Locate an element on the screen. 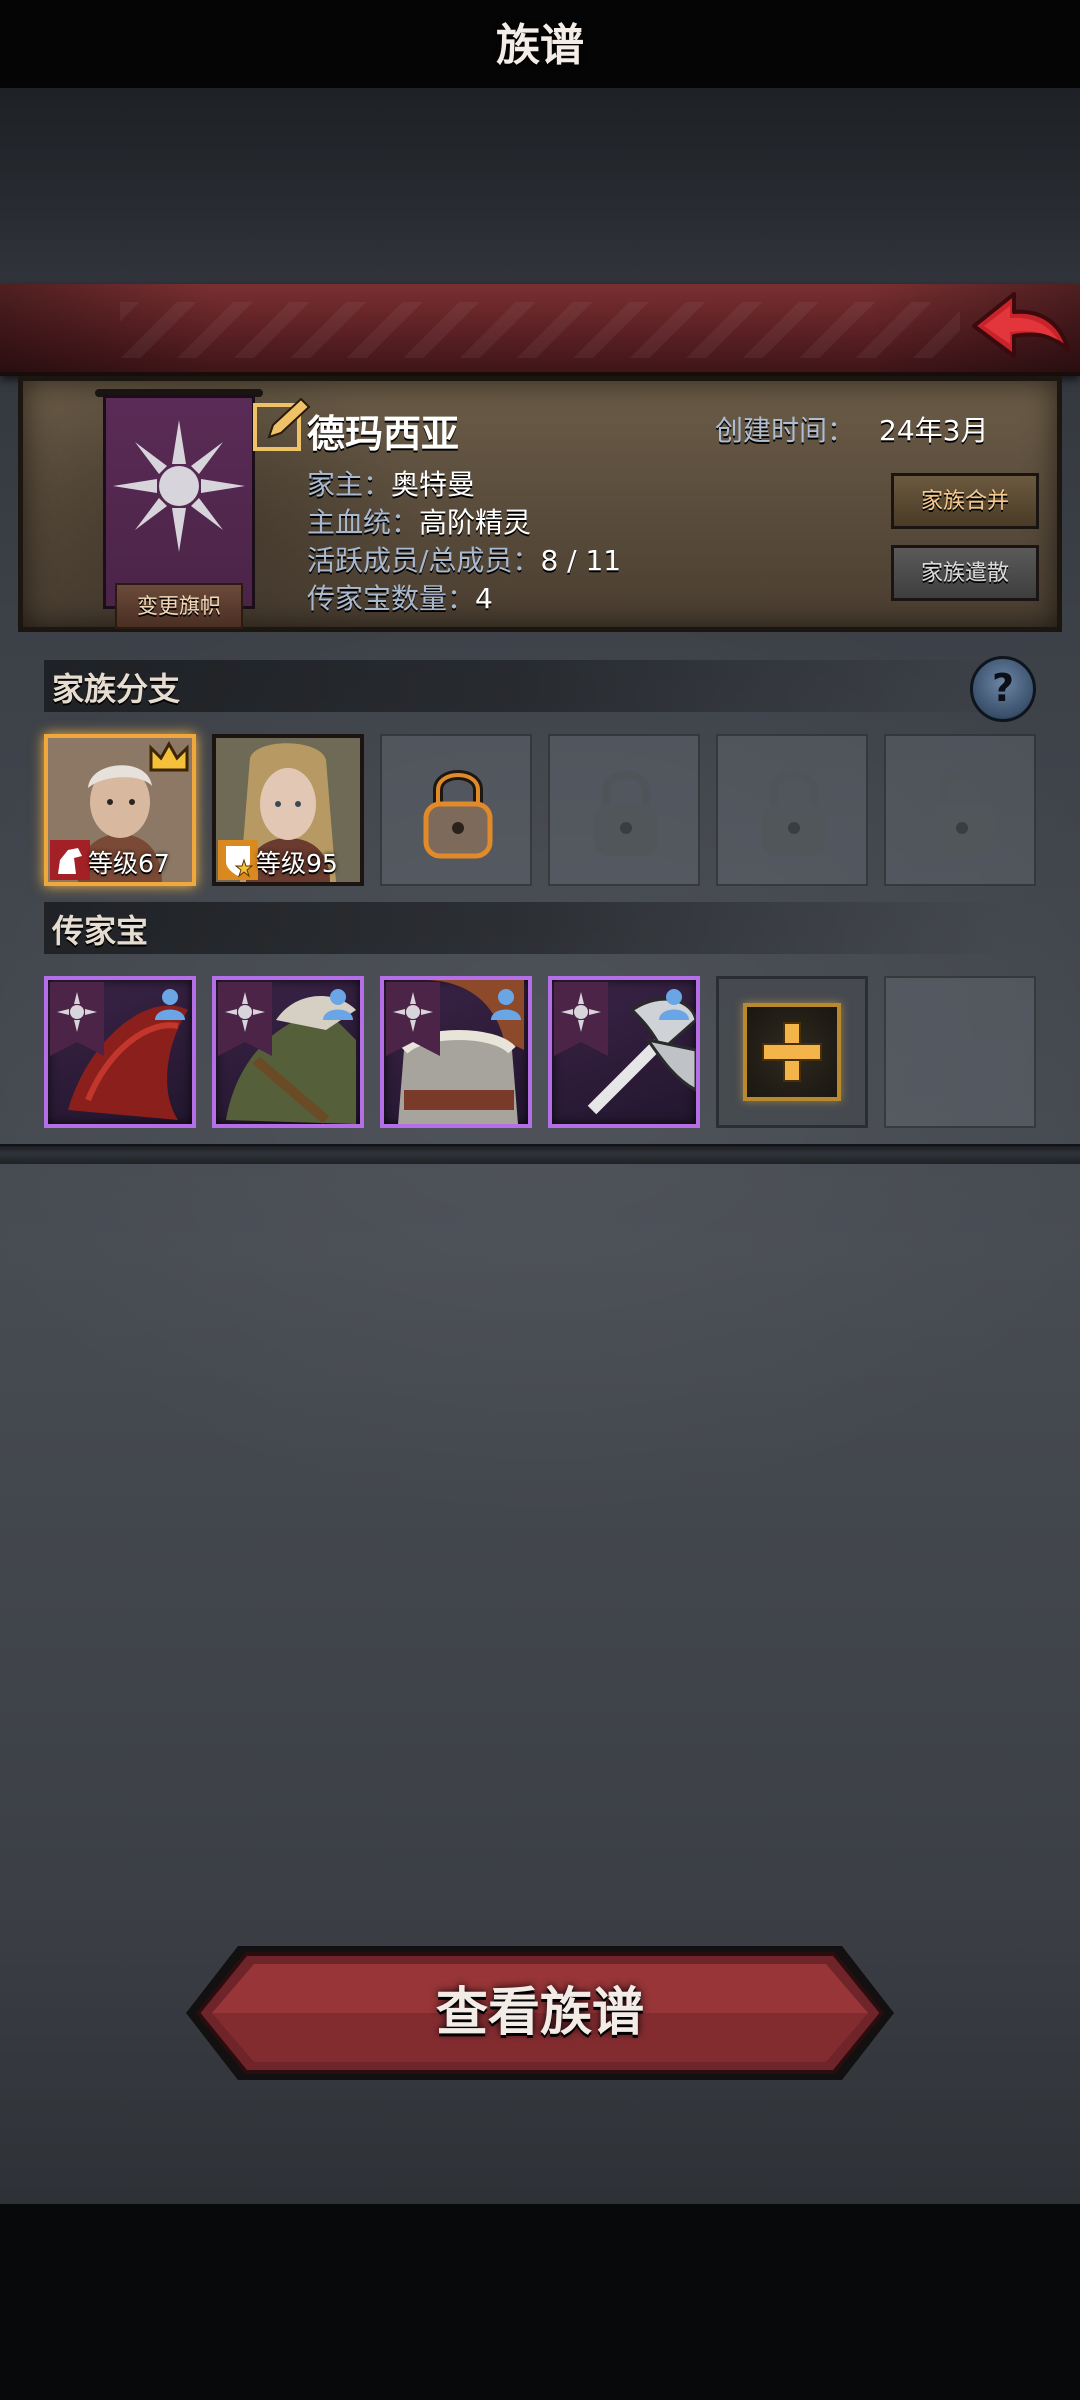 The width and height of the screenshot is (1080, 2400). members-row: 活跃成员/总成员：8 / 11 is located at coordinates (464, 559).